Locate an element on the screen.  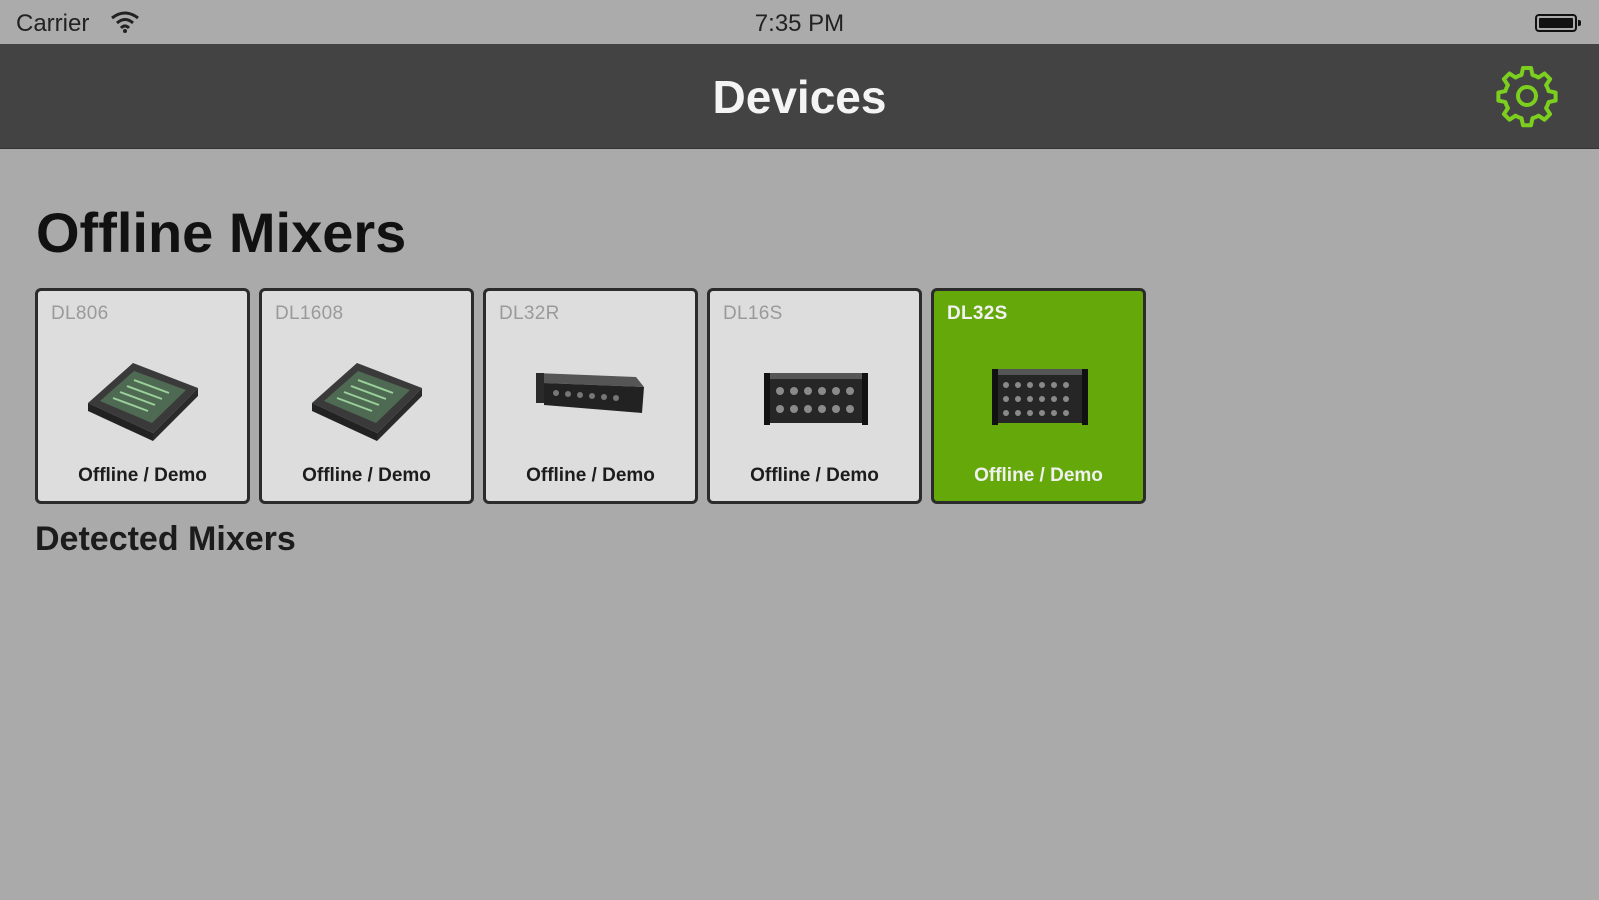
mixer-model-label: DL806 is located at coordinates (80, 313).